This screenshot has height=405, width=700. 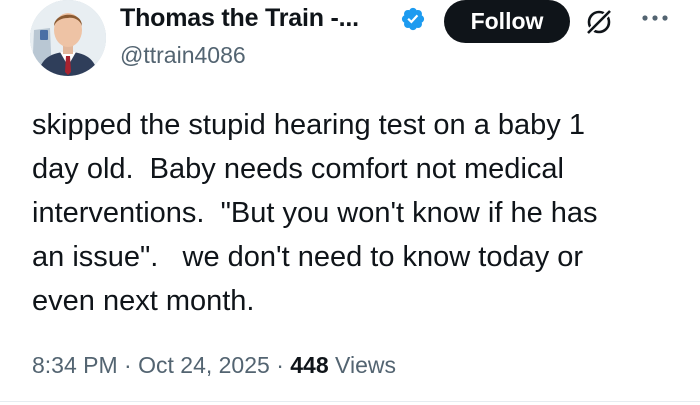 I want to click on tweet-date: Oct 24, 2025, so click(x=204, y=365).